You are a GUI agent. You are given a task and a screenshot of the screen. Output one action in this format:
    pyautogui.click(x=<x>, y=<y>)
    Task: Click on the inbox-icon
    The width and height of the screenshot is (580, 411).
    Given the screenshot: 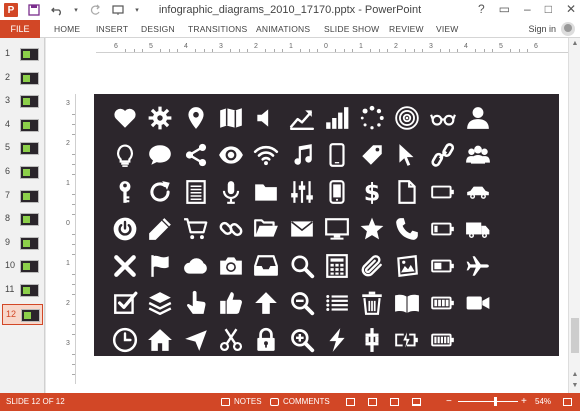 What is the action you would take?
    pyautogui.click(x=266, y=266)
    